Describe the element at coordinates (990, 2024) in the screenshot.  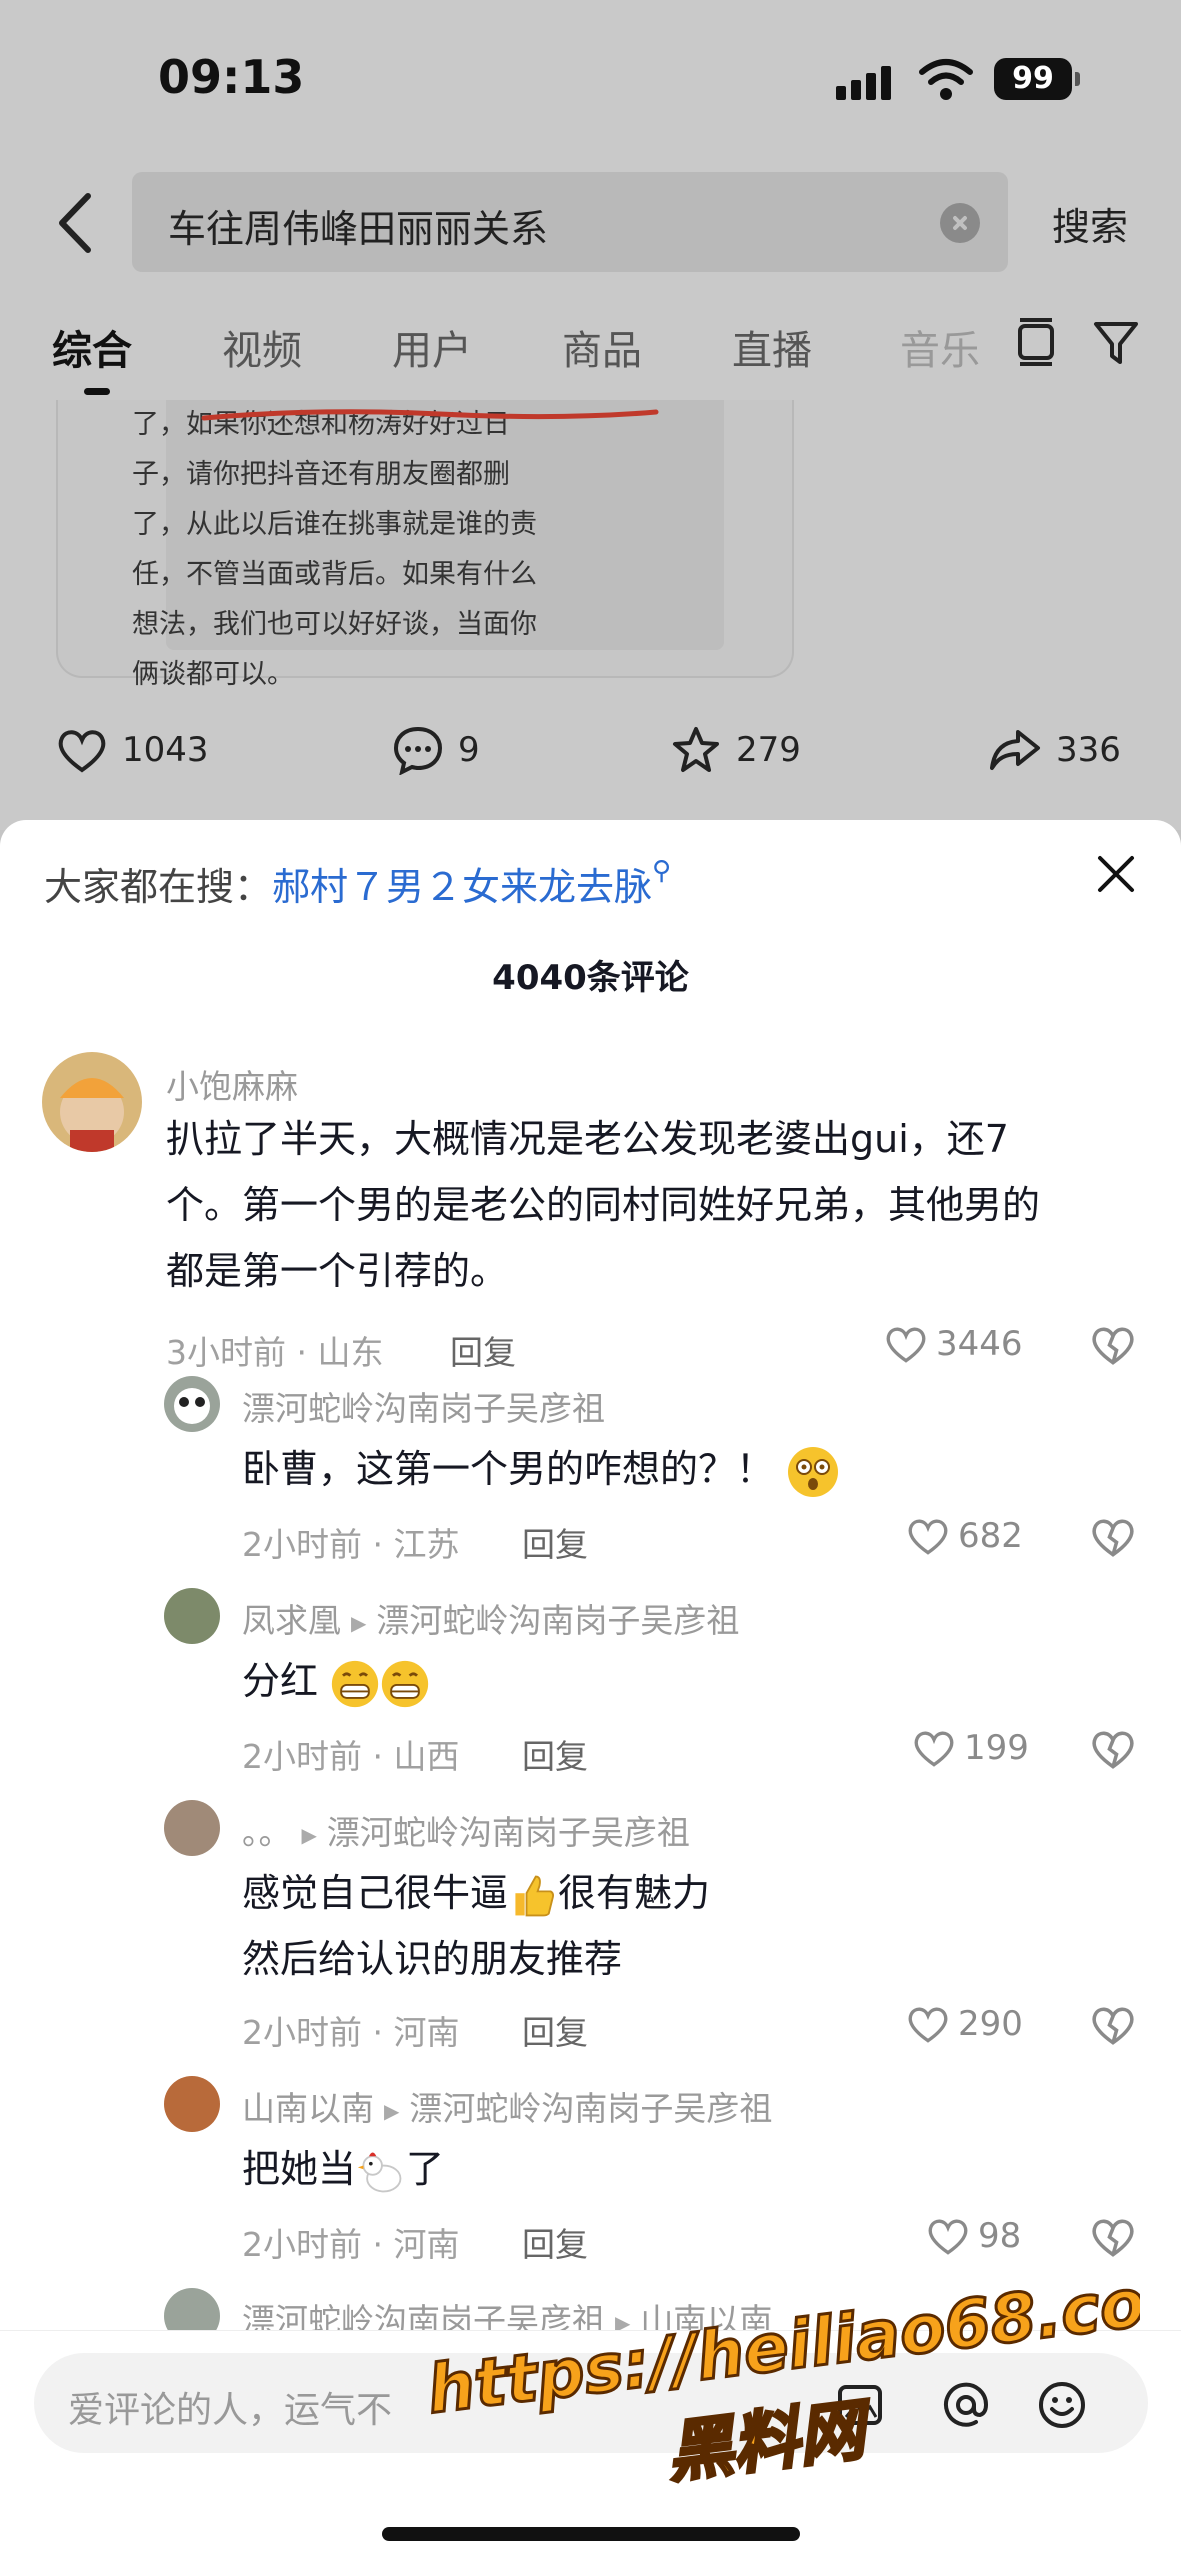
I see `comment-like-count: 290` at that location.